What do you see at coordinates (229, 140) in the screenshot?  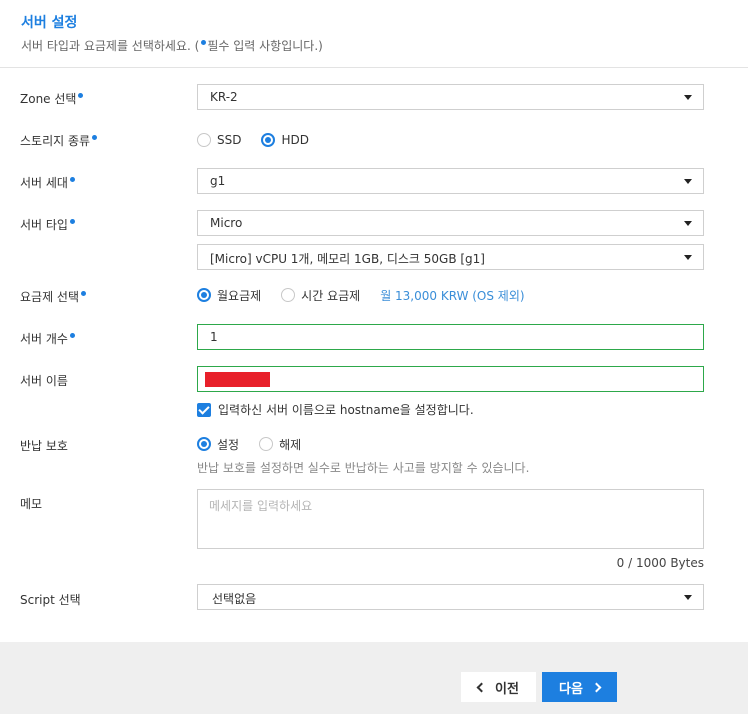 I see `storage-radio-ssd-label: SSD` at bounding box center [229, 140].